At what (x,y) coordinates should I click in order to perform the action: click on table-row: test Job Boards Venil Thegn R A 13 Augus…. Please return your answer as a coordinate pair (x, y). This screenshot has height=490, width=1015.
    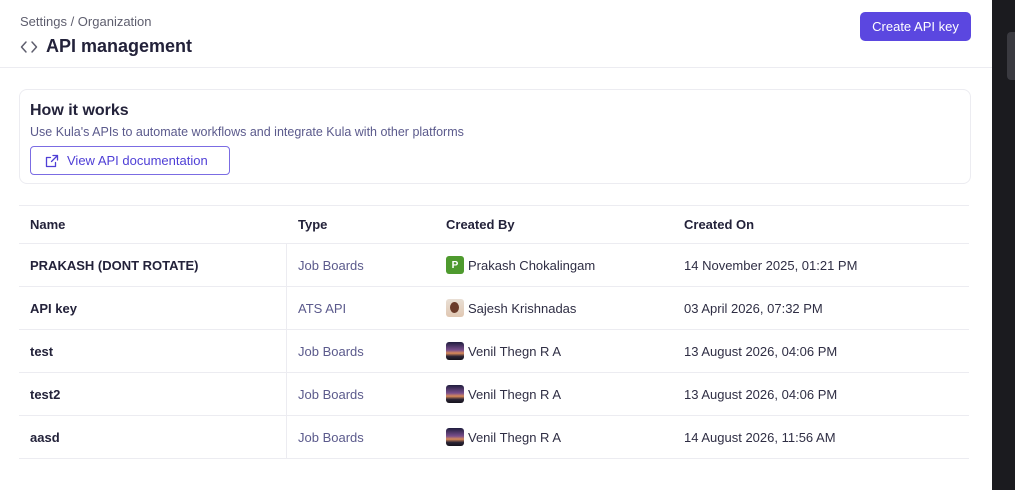
    Looking at the image, I should click on (494, 351).